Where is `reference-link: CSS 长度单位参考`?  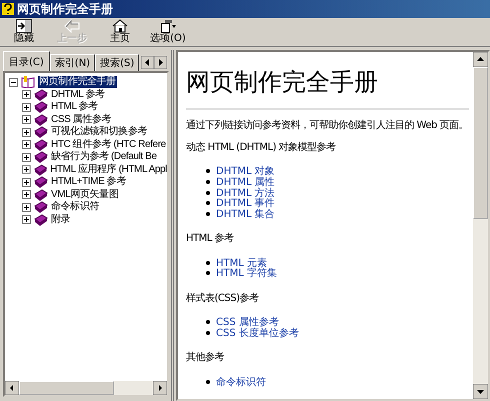 reference-link: CSS 长度单位参考 is located at coordinates (257, 333).